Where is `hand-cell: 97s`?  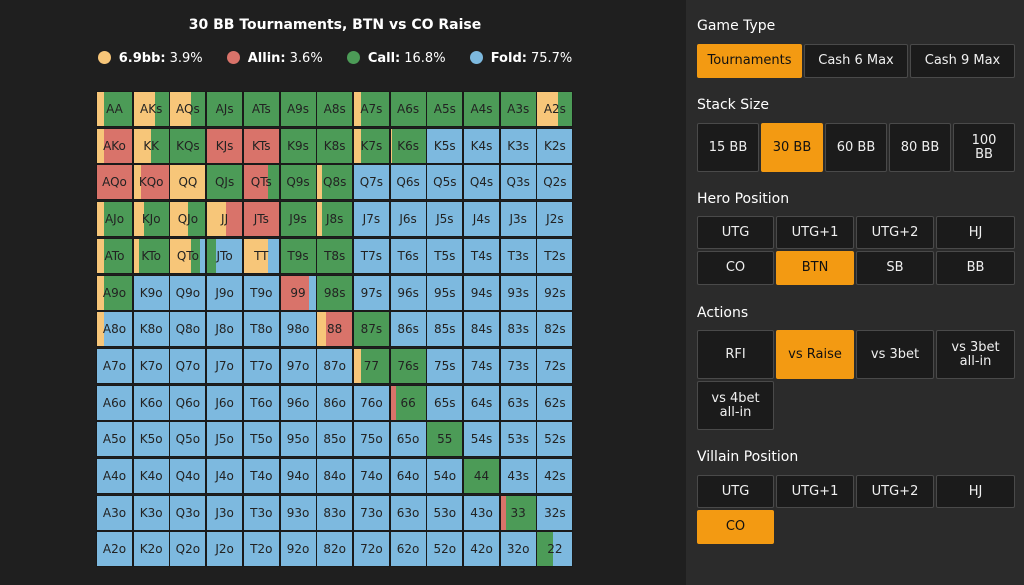 hand-cell: 97s is located at coordinates (371, 292).